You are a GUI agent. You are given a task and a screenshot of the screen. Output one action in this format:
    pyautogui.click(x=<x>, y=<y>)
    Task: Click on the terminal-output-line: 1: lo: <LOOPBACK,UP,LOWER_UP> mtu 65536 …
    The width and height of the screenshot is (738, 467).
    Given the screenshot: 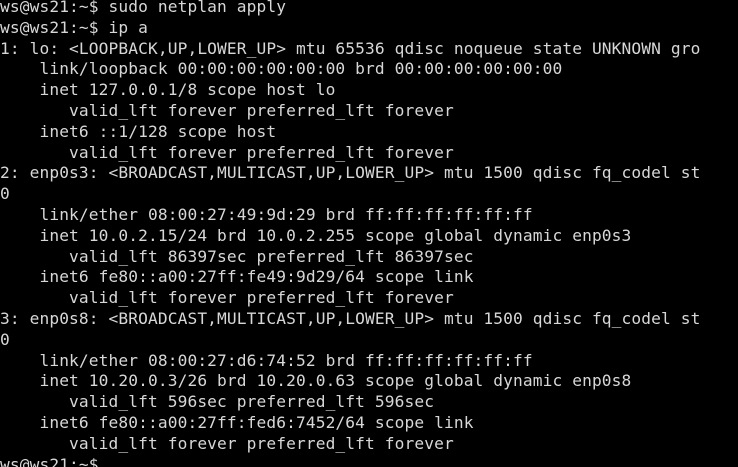 What is the action you would take?
    pyautogui.click(x=350, y=48)
    